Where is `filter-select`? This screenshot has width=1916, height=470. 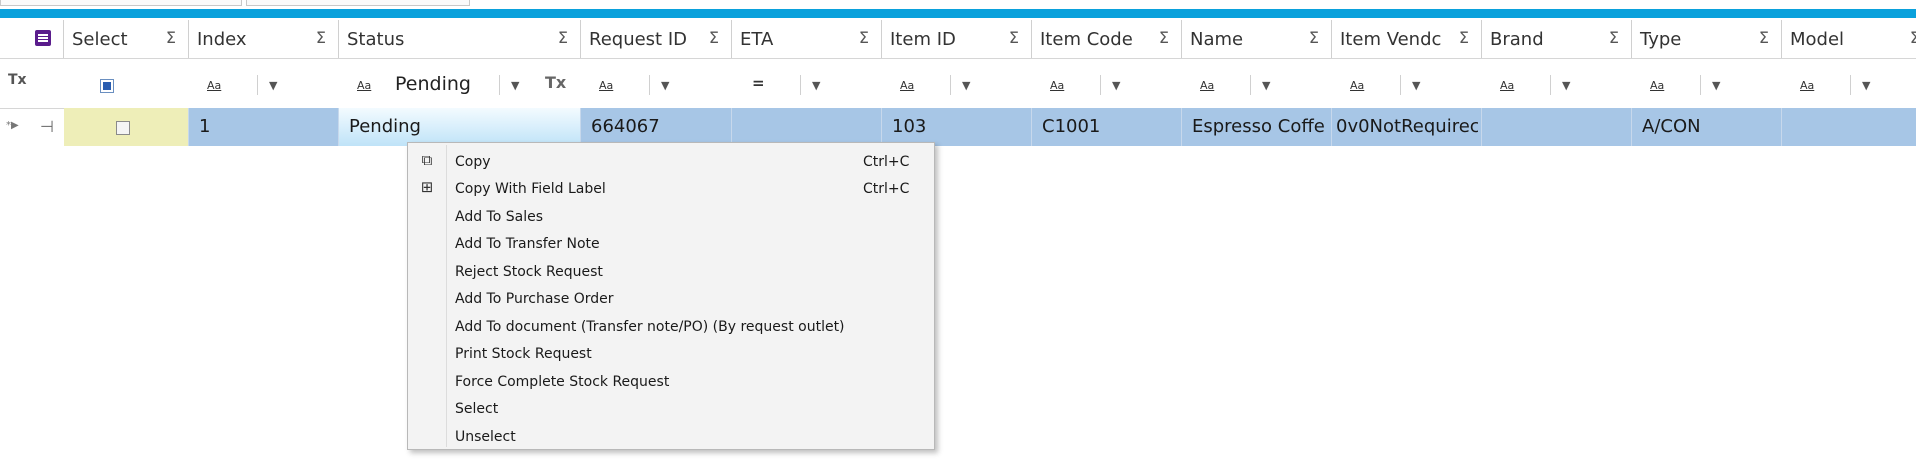
filter-select is located at coordinates (94, 83).